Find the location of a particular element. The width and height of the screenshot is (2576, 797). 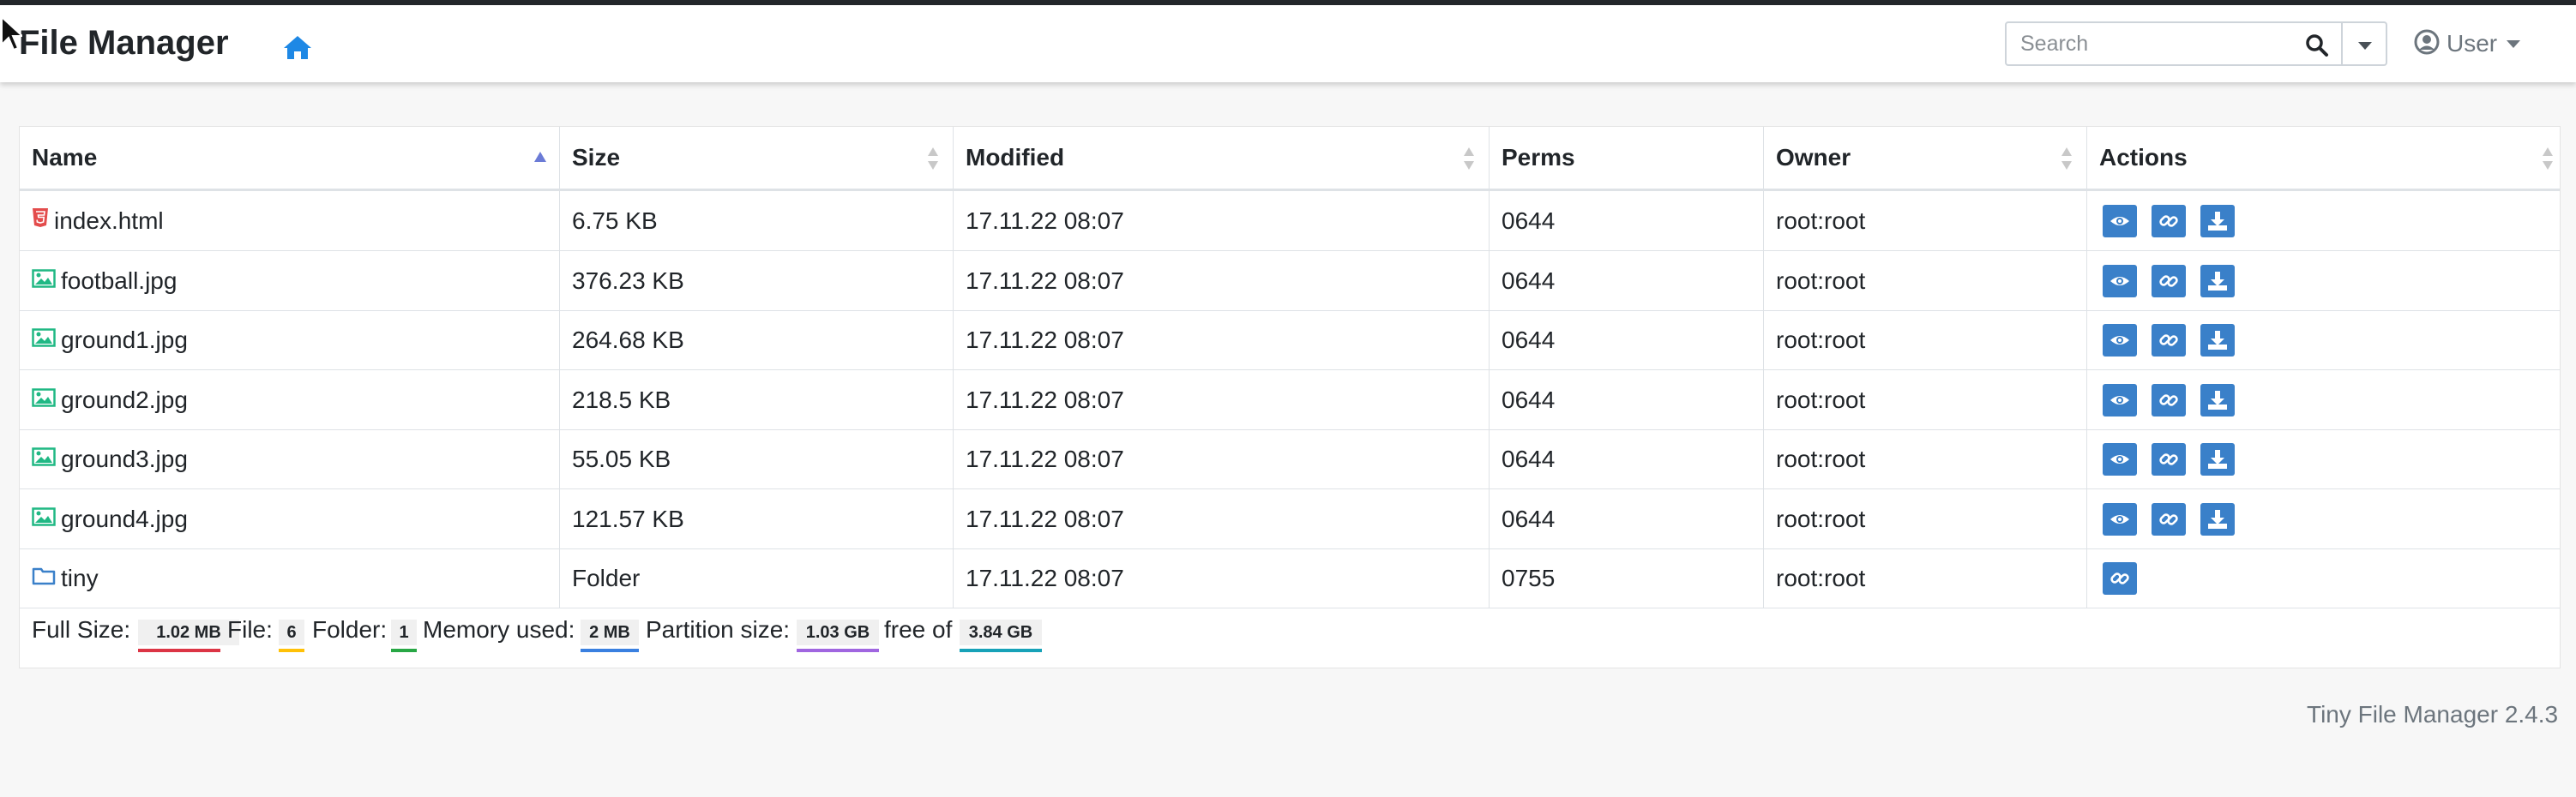

name-cell: ground2.jpg is located at coordinates (290, 399).